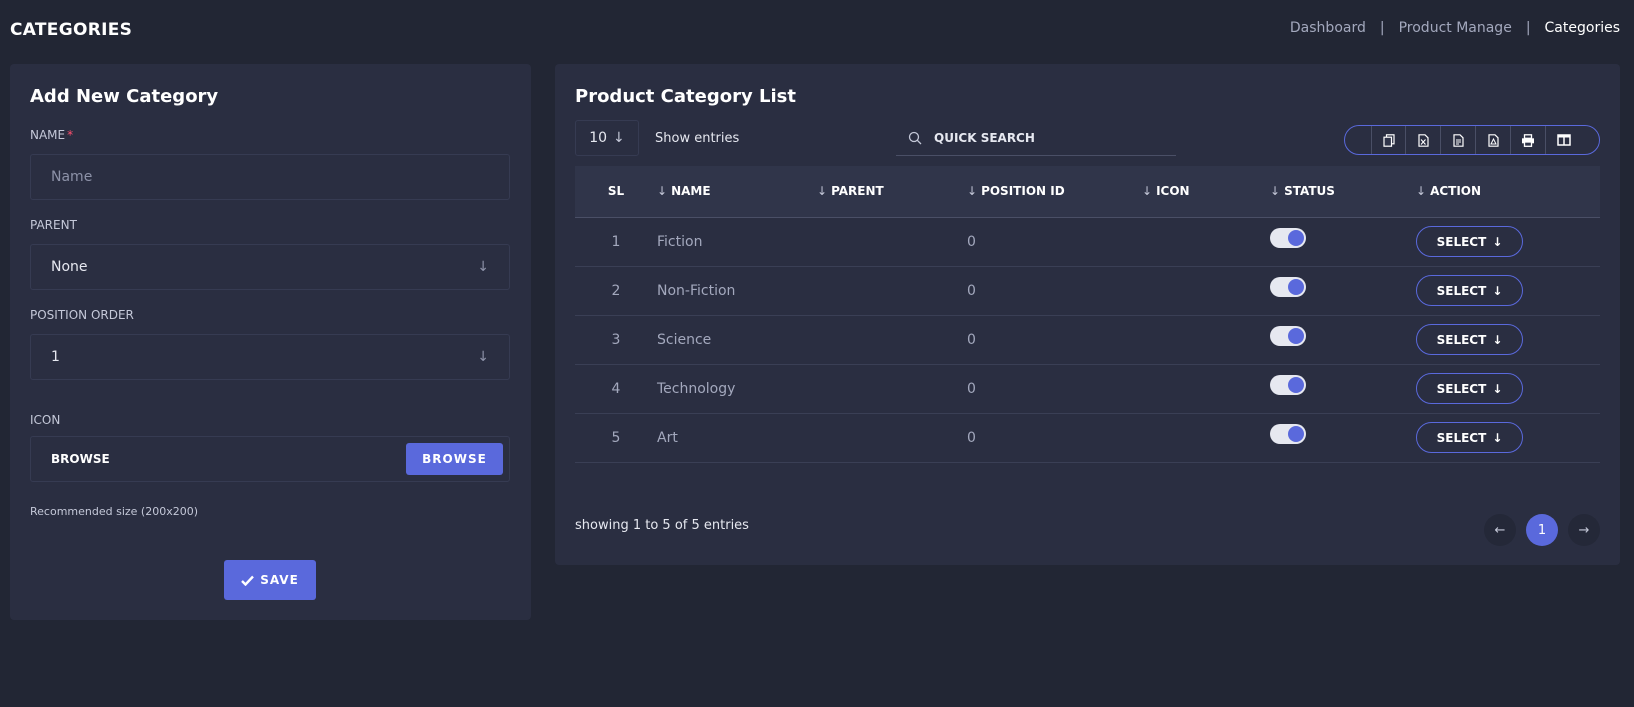 The height and width of the screenshot is (707, 1634). Describe the element at coordinates (1458, 140) in the screenshot. I see `csv-icon` at that location.